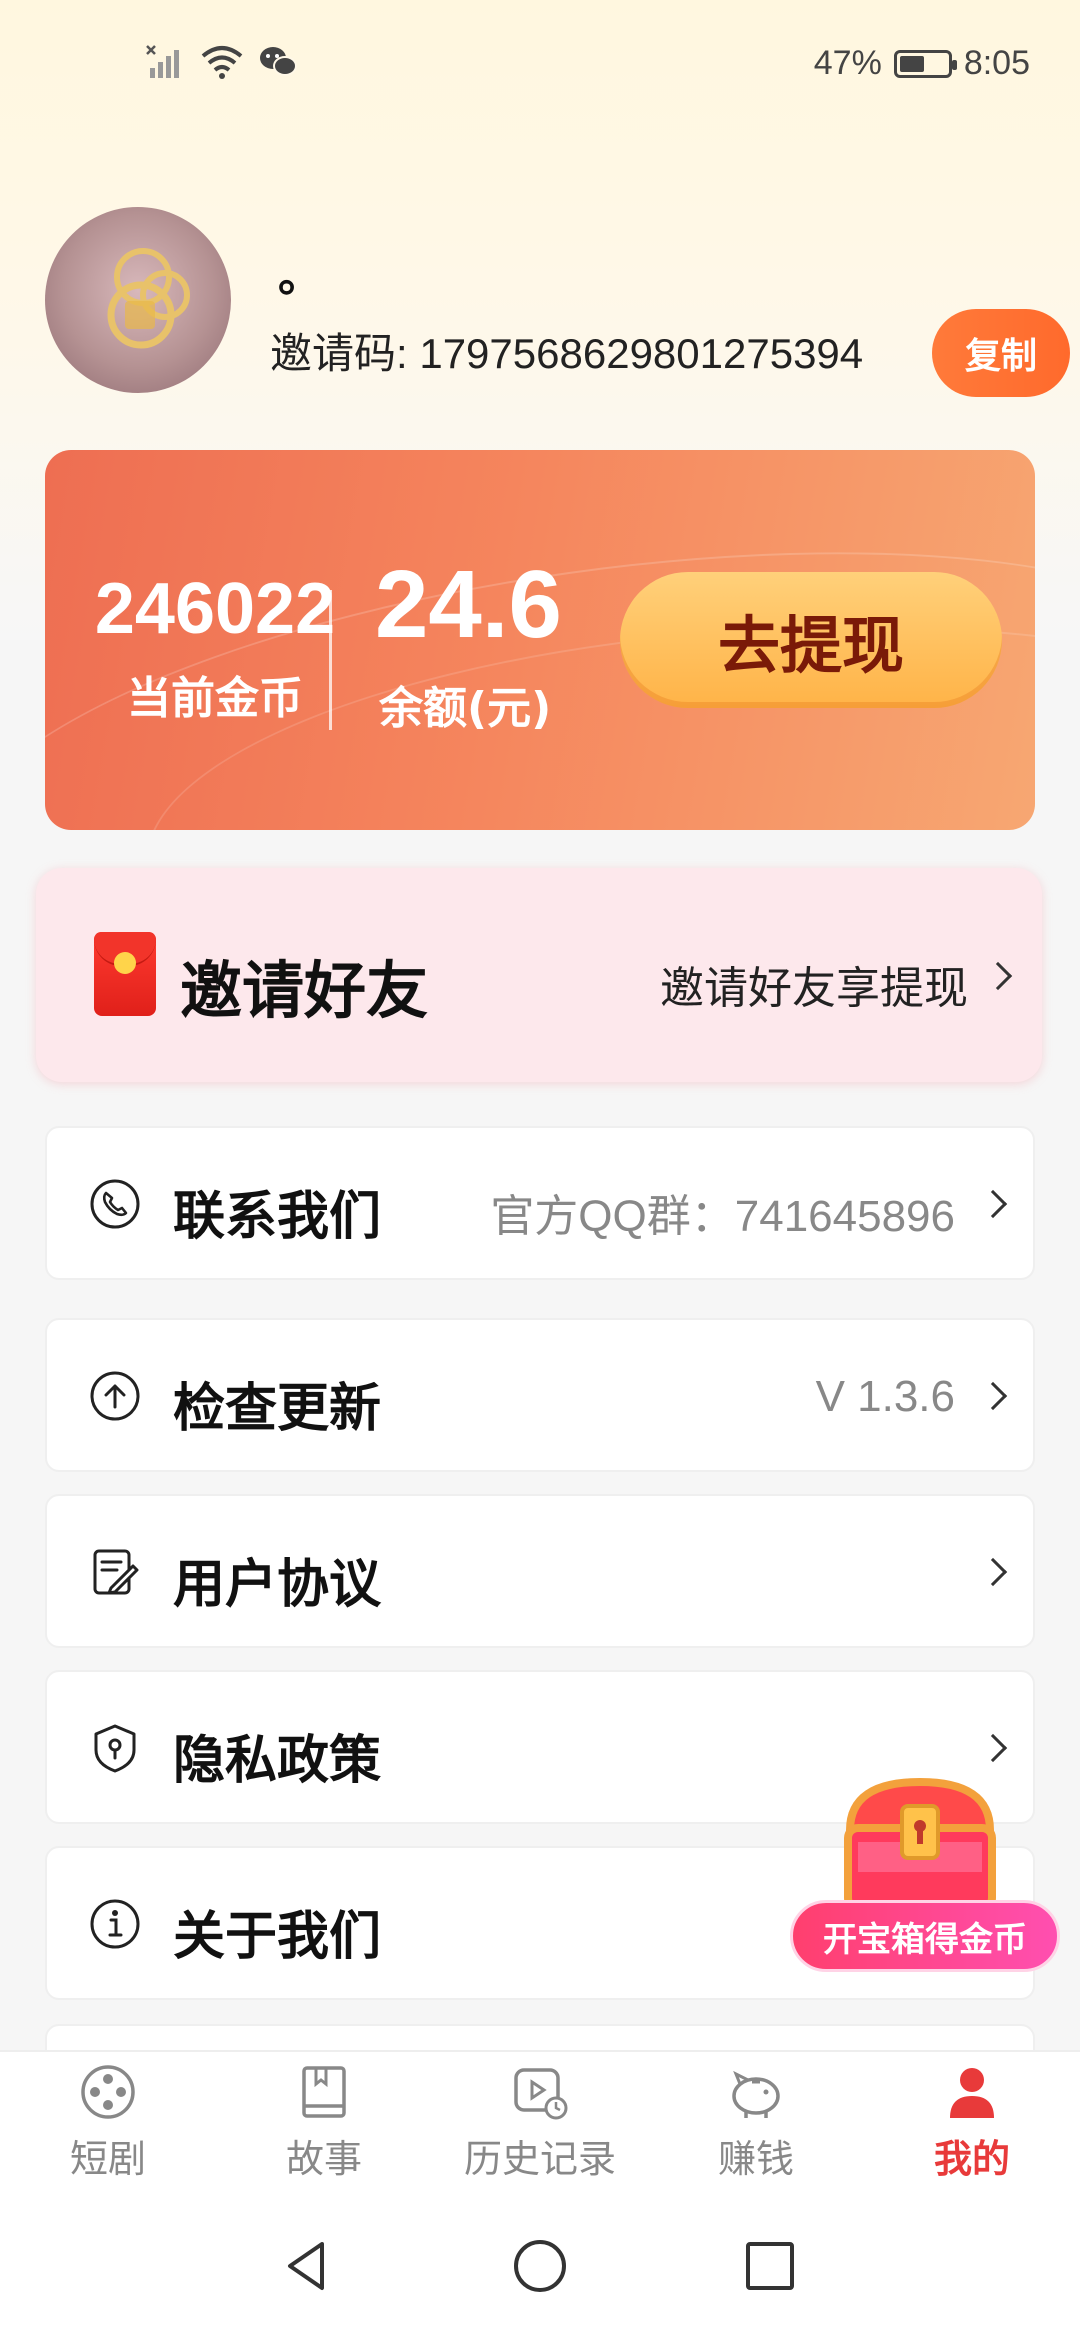 The height and width of the screenshot is (2340, 1080). What do you see at coordinates (912, 63) in the screenshot?
I see `battery-fill` at bounding box center [912, 63].